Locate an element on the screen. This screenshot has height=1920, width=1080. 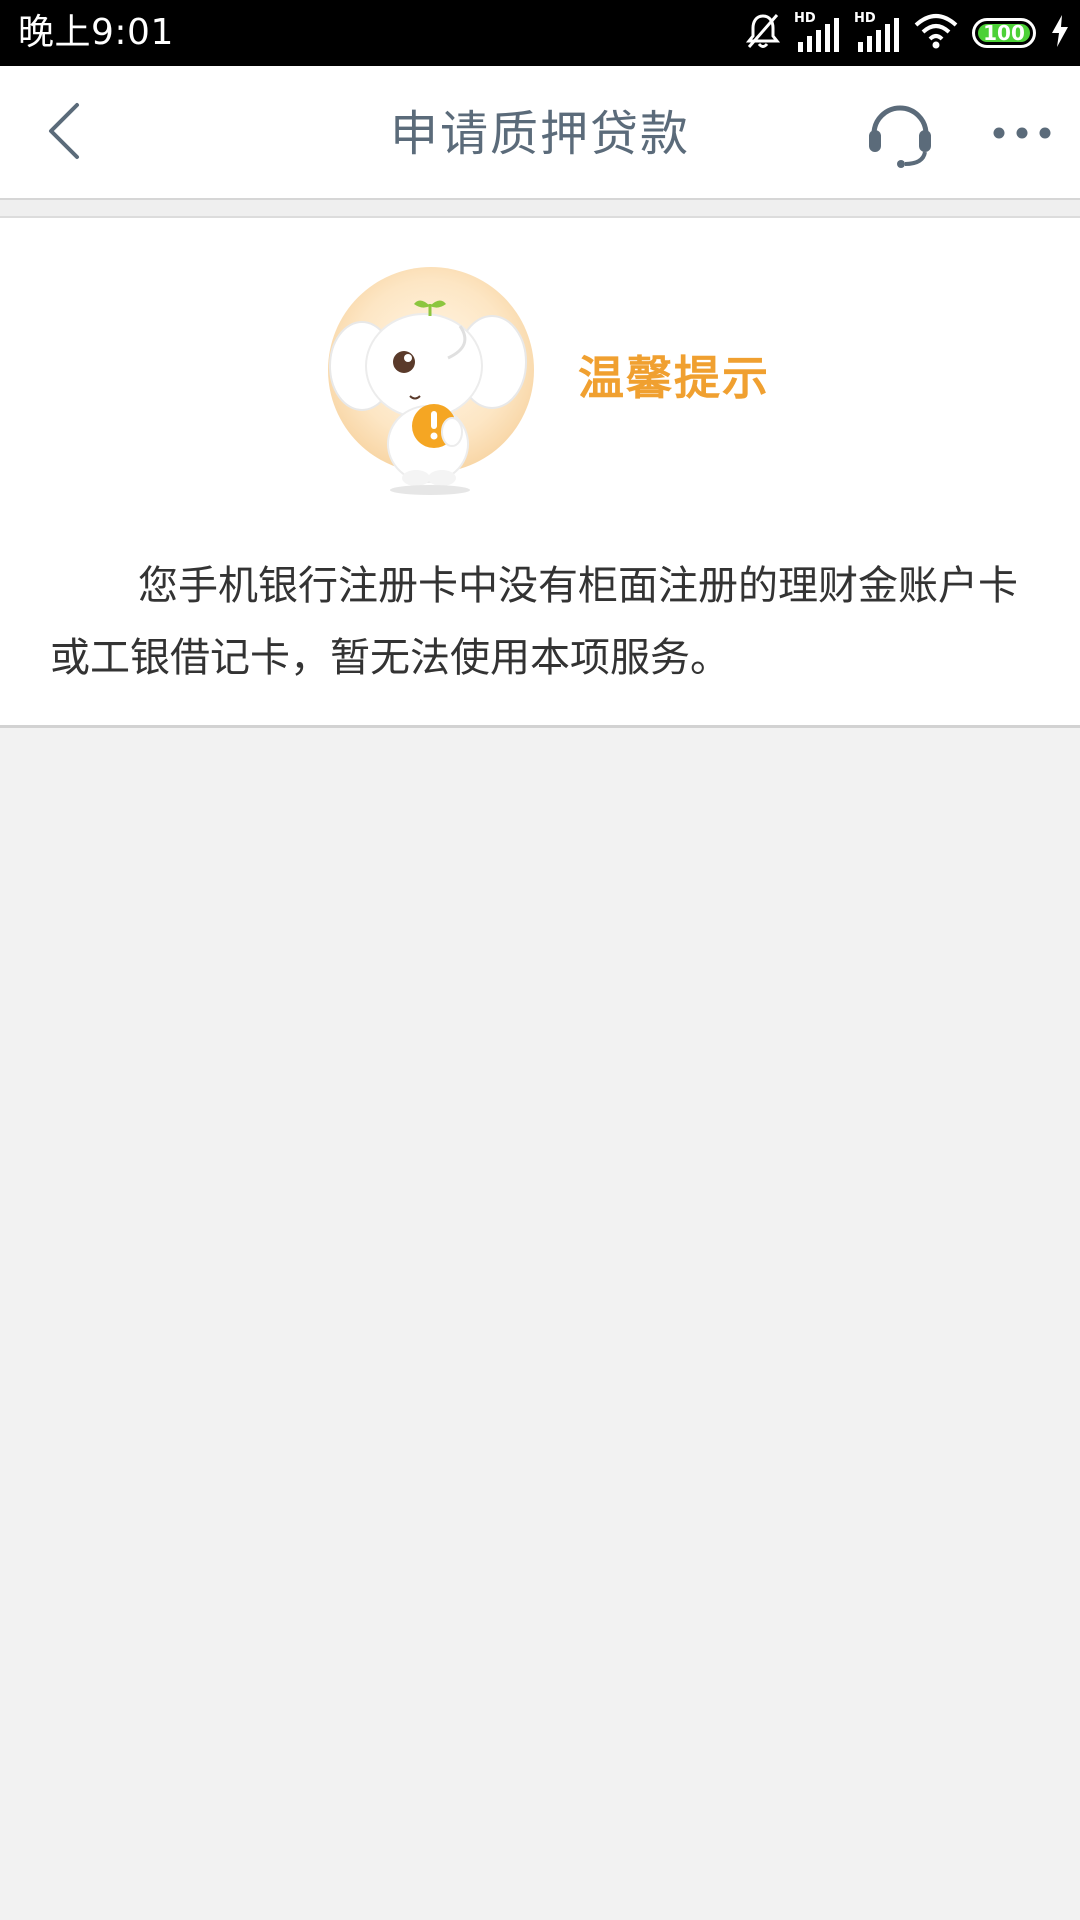
charging-icon is located at coordinates (1060, 33).